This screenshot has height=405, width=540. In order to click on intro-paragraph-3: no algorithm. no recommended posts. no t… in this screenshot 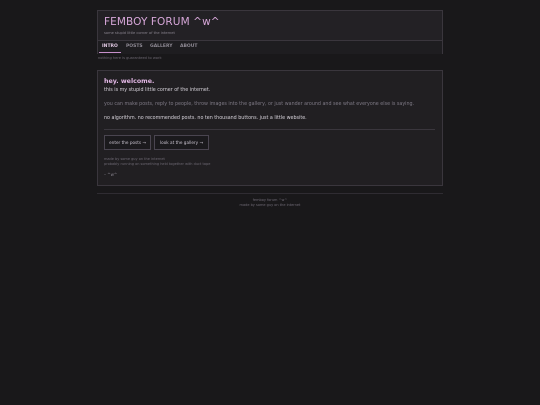, I will do `click(205, 118)`.